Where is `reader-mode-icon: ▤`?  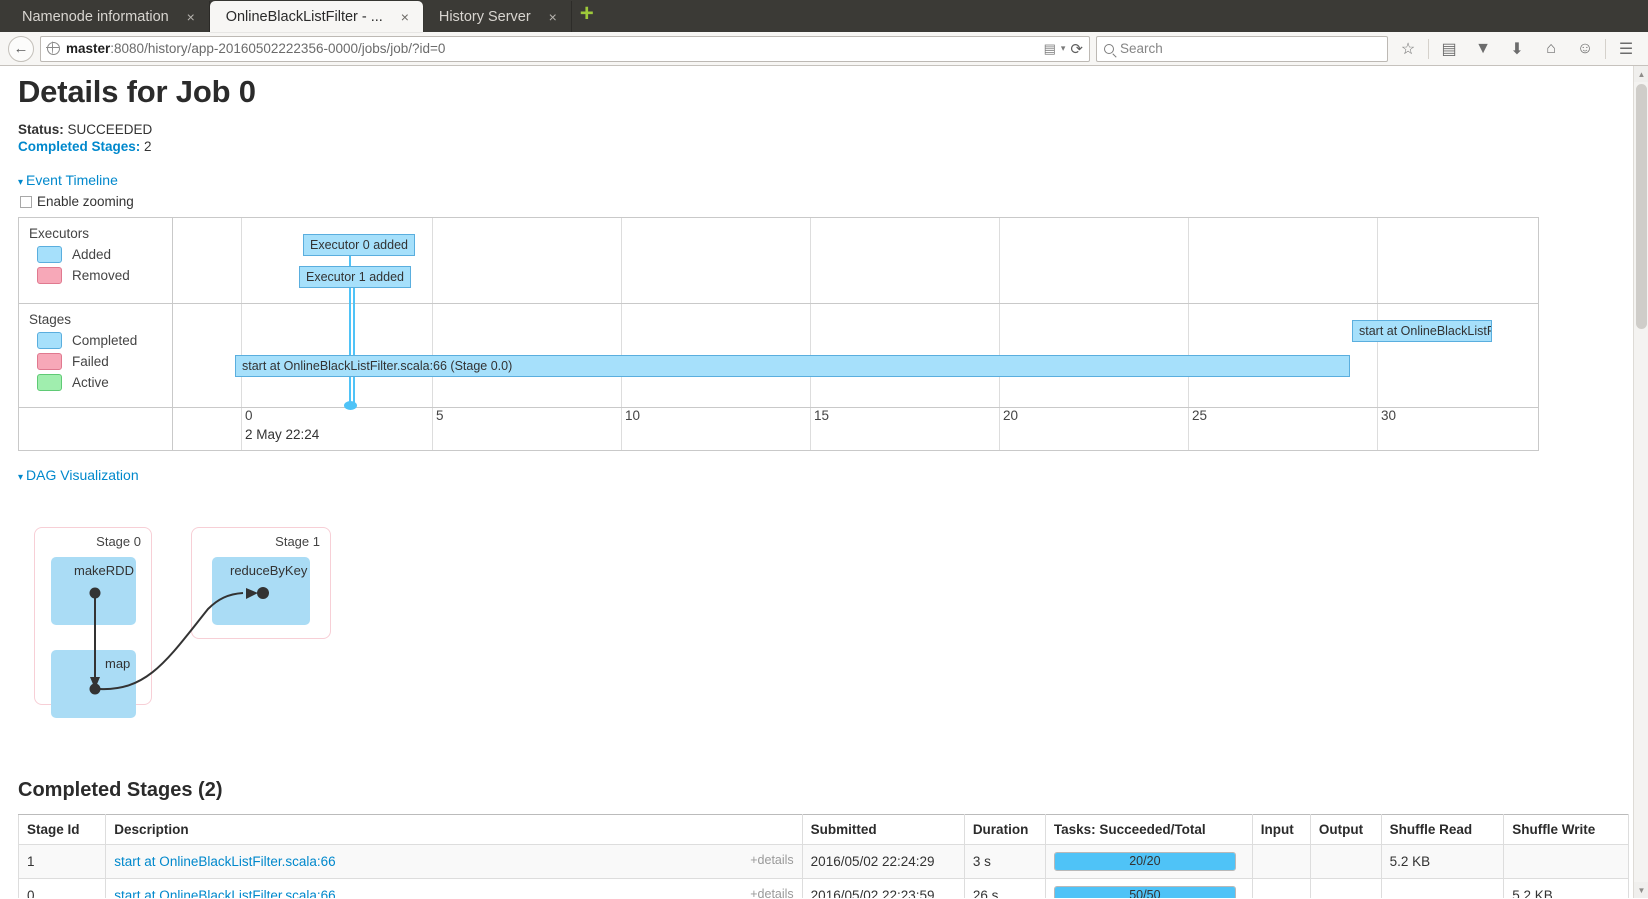 reader-mode-icon: ▤ is located at coordinates (1050, 49).